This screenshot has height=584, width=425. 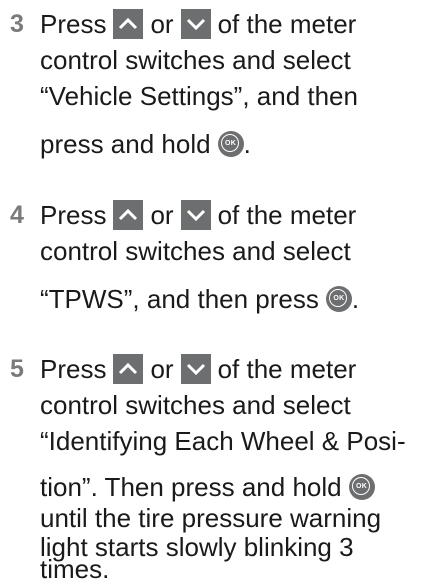 I want to click on step-line: press and hold OK ., so click(x=145, y=144).